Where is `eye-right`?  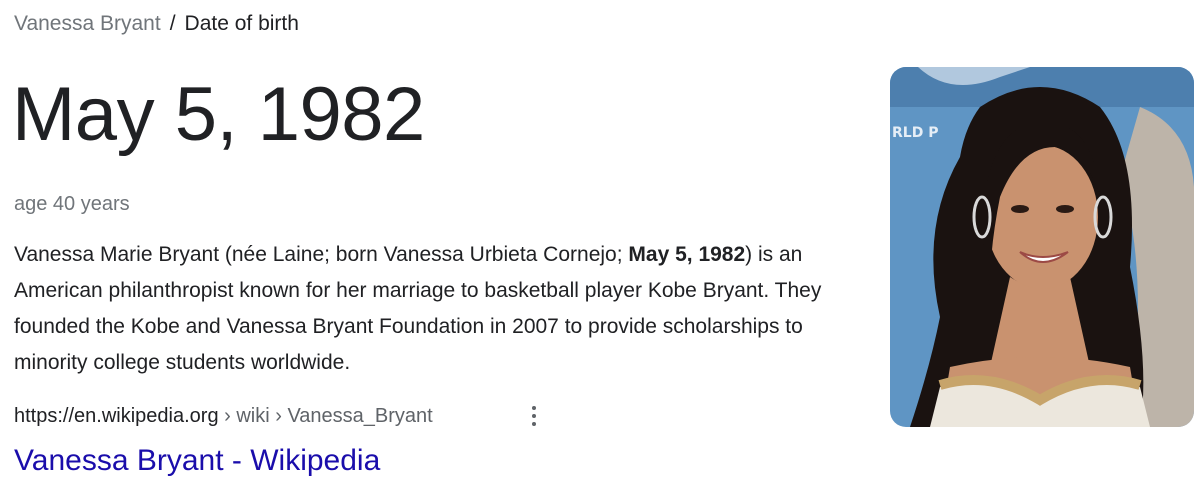
eye-right is located at coordinates (1065, 209).